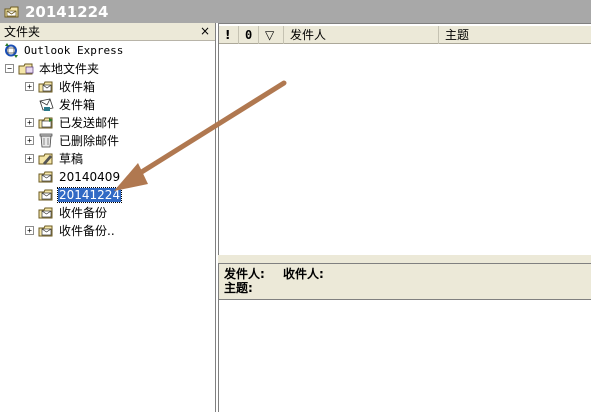  I want to click on tree-item-inbox-backup: 收件备份, so click(73, 212).